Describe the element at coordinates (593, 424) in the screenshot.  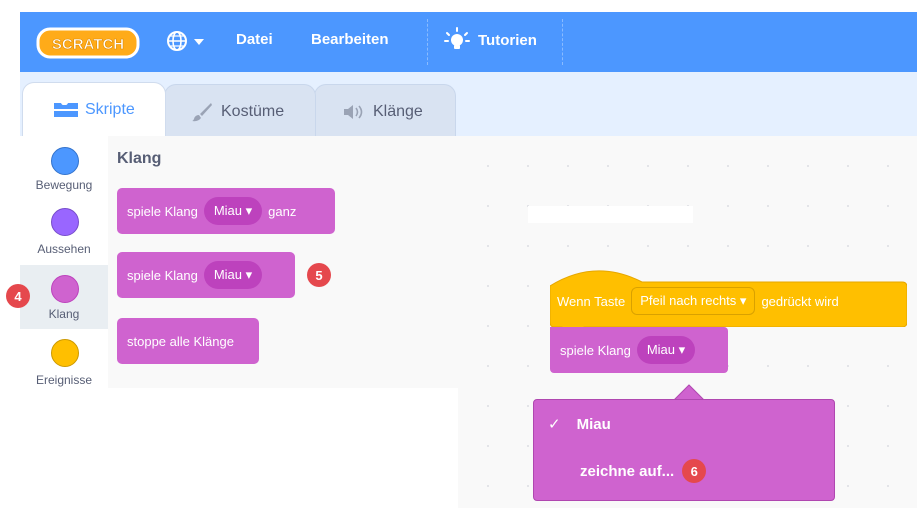
I see `dropdown-item-label: Miau` at that location.